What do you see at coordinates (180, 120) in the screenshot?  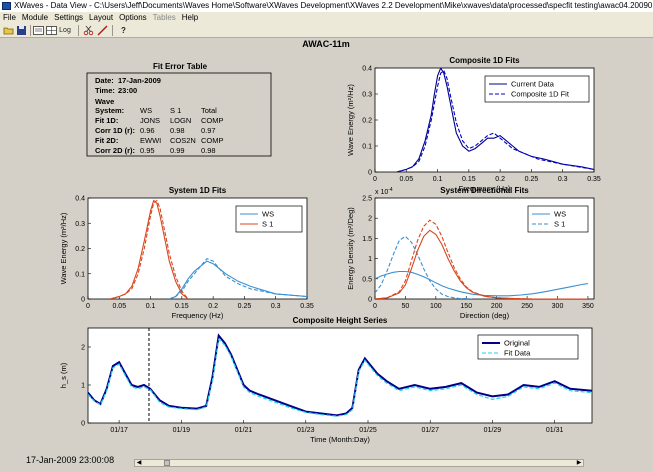 I see `fit-cell: LOGN` at bounding box center [180, 120].